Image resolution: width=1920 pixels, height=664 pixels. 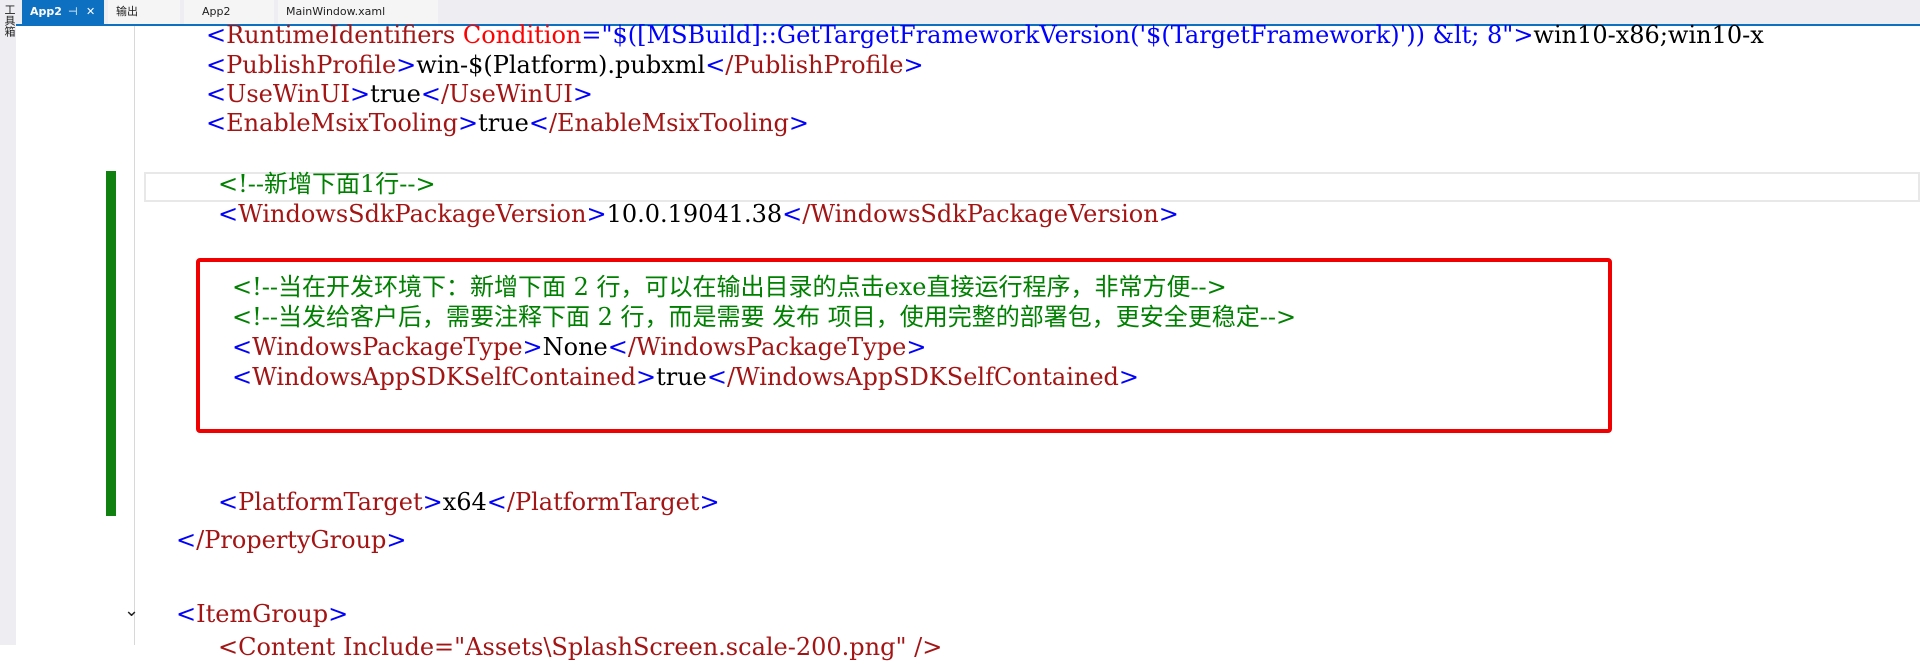 I want to click on xml-close-tag: /PublishProfile, so click(x=814, y=65).